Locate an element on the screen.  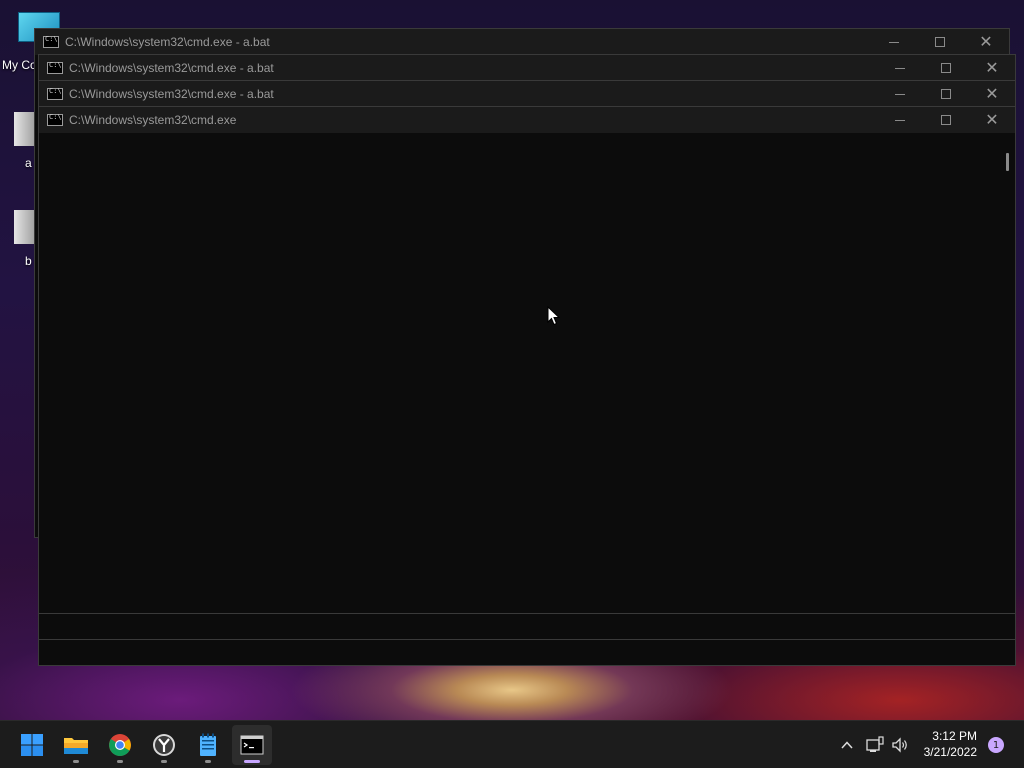
volume-icon is located at coordinates (900, 745).